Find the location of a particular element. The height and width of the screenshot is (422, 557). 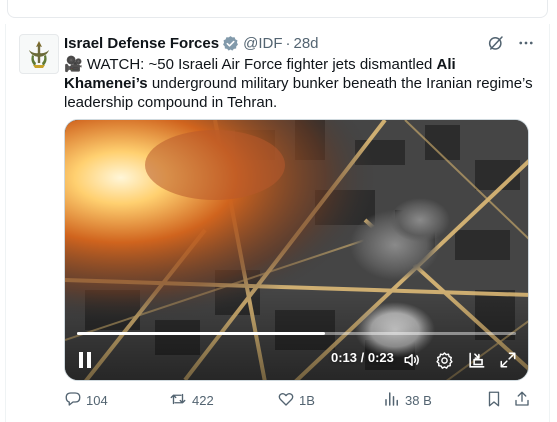

fullscreen-icon is located at coordinates (508, 360).